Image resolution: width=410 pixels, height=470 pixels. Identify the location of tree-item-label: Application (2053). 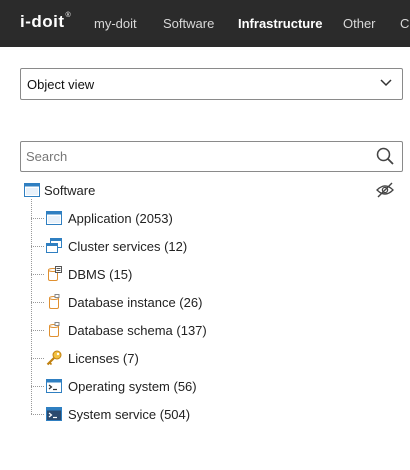
(120, 218).